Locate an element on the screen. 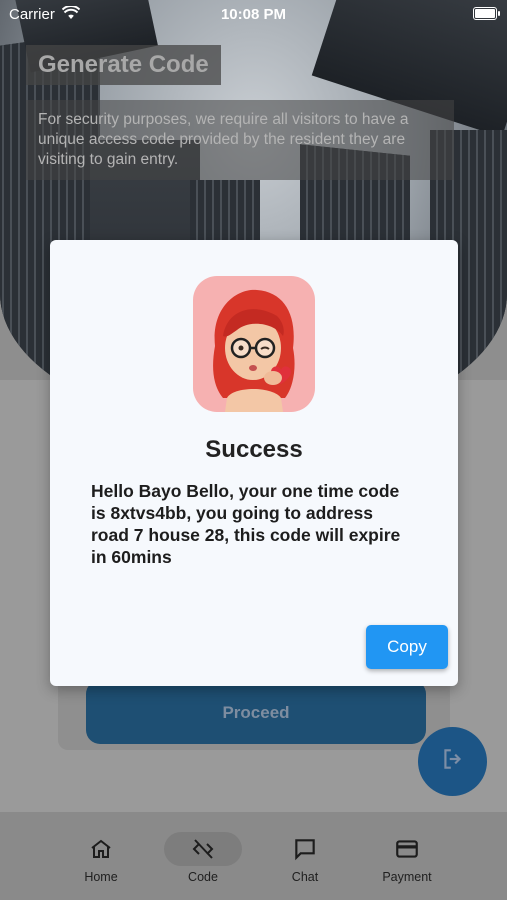 This screenshot has height=900, width=507. code-off-icon is located at coordinates (203, 849).